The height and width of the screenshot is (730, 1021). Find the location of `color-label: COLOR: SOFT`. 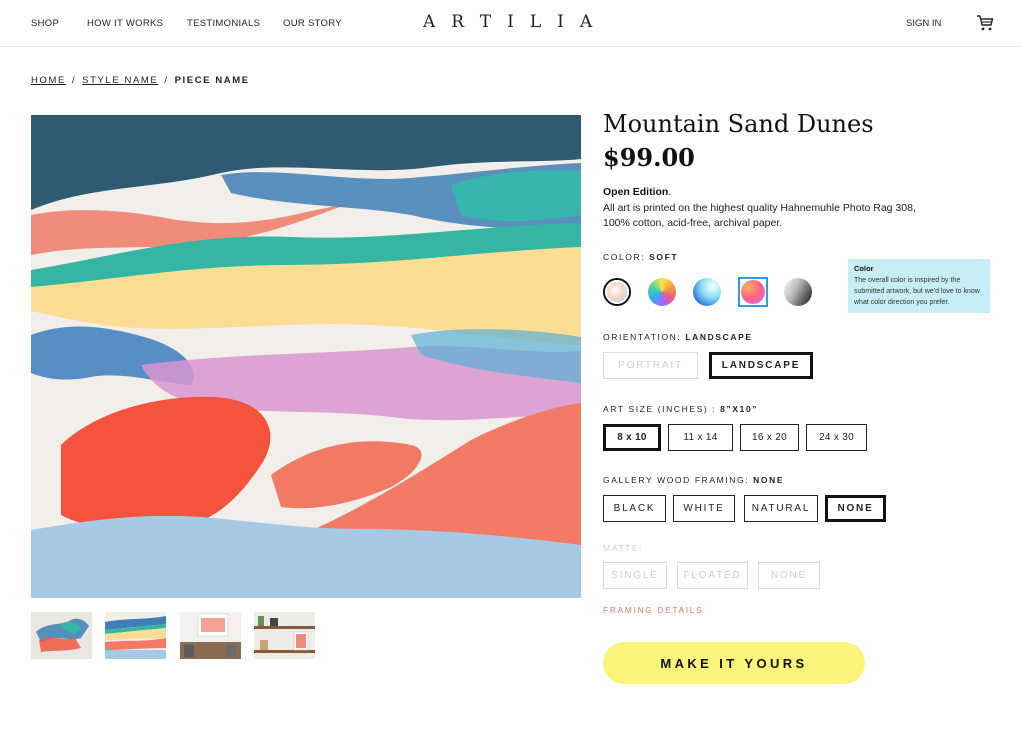

color-label: COLOR: SOFT is located at coordinates (640, 257).